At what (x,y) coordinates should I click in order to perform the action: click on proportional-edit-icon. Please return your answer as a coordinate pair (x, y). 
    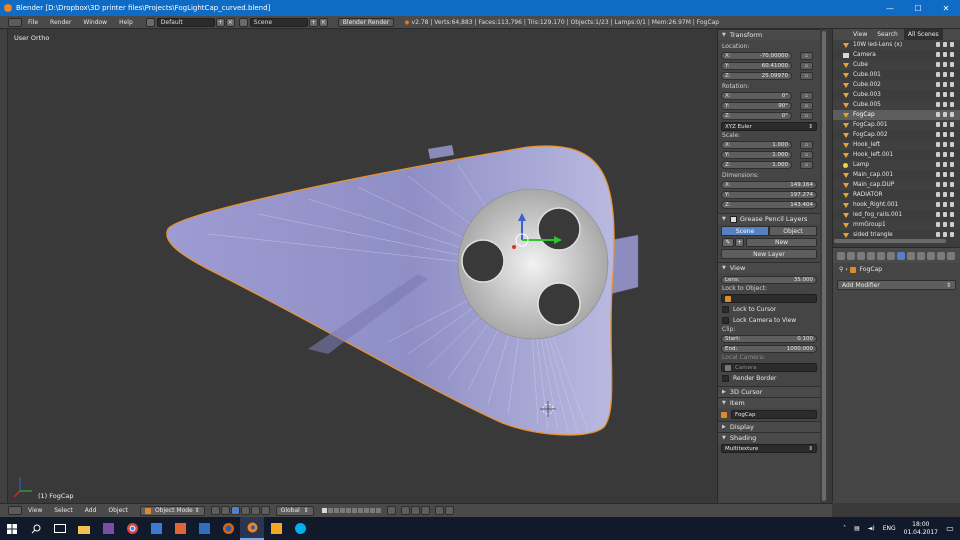
    Looking at the image, I should click on (405, 510).